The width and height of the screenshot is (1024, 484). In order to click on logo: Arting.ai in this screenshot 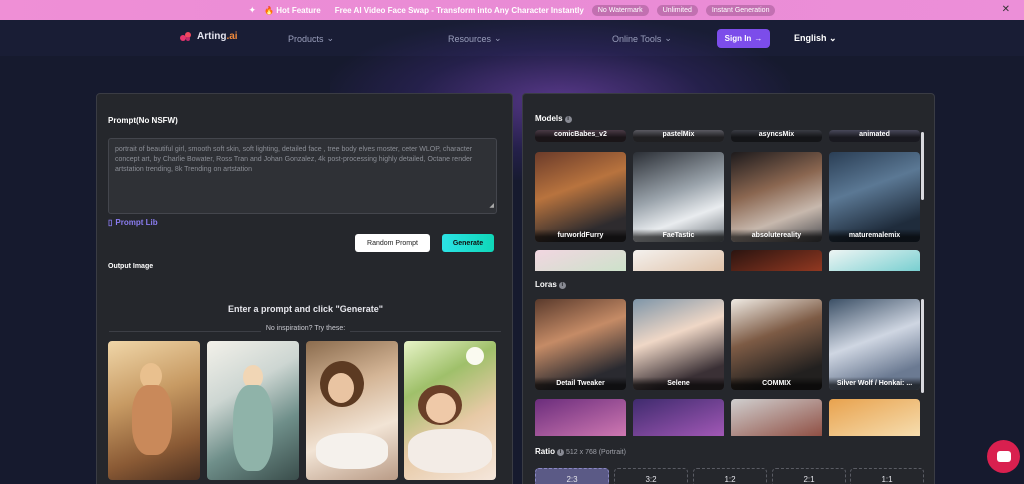, I will do `click(209, 36)`.